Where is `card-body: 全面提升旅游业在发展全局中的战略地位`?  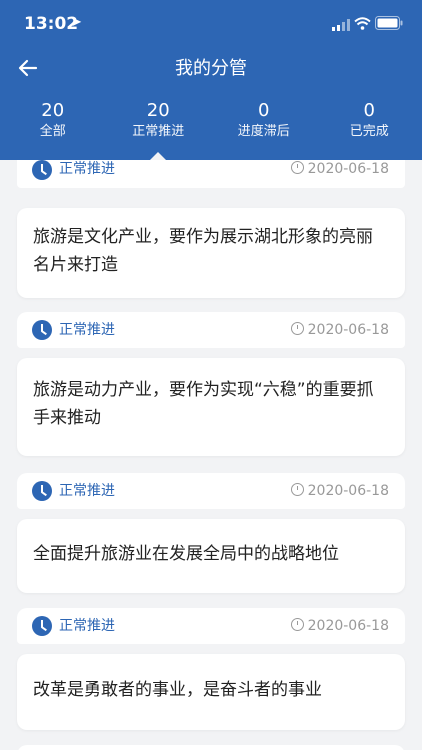 card-body: 全面提升旅游业在发展全局中的战略地位 is located at coordinates (211, 556).